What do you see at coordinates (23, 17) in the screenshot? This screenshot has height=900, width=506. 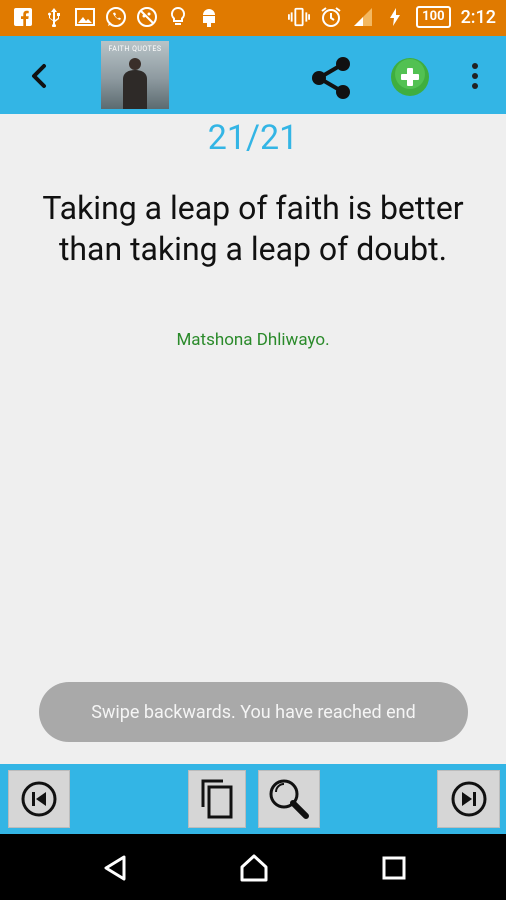 I see `facebook-icon` at bounding box center [23, 17].